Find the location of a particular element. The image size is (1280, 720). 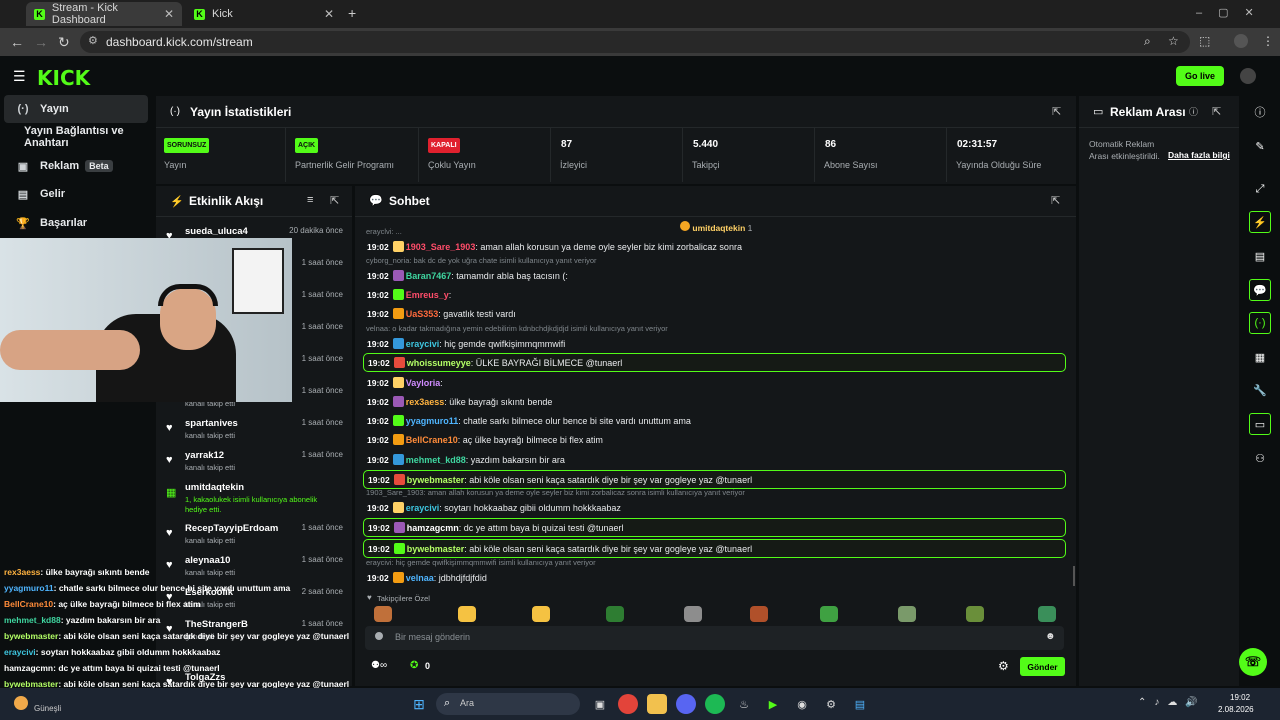

new-tab-icon: + is located at coordinates (352, 13).